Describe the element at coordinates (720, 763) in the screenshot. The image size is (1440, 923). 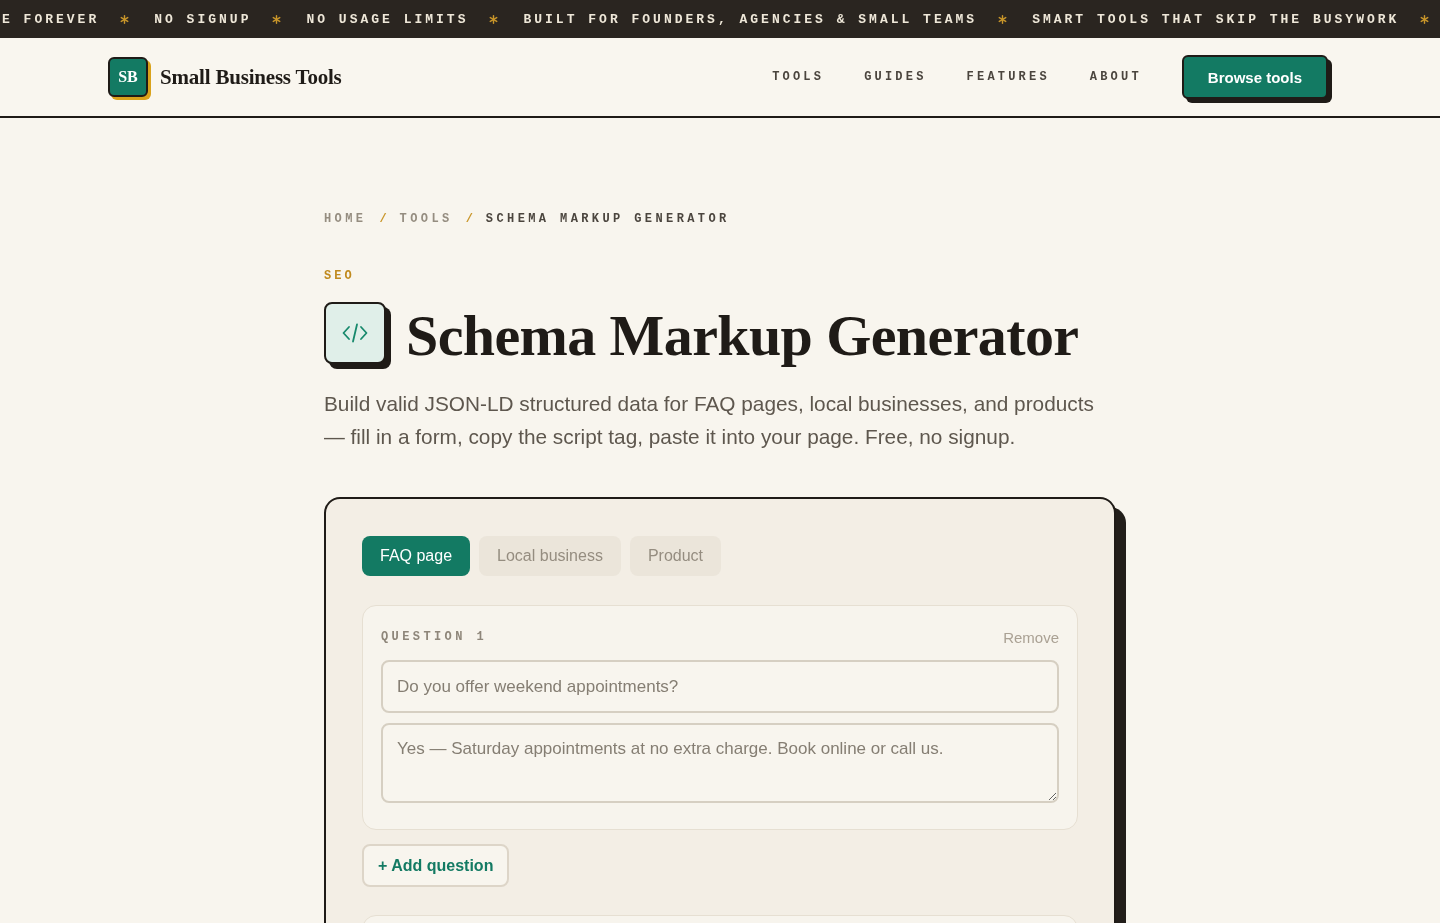
I see `answer-textarea: Yes — Saturday appointments at no extra charge. Book online or call us.` at that location.